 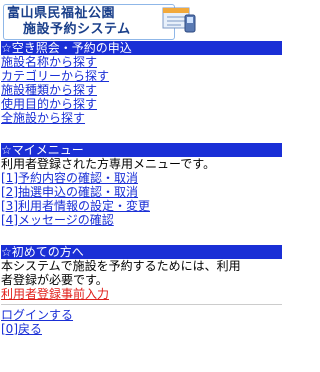 I want to click on link-search-by-category: カテゴリーから探す, so click(x=55, y=76).